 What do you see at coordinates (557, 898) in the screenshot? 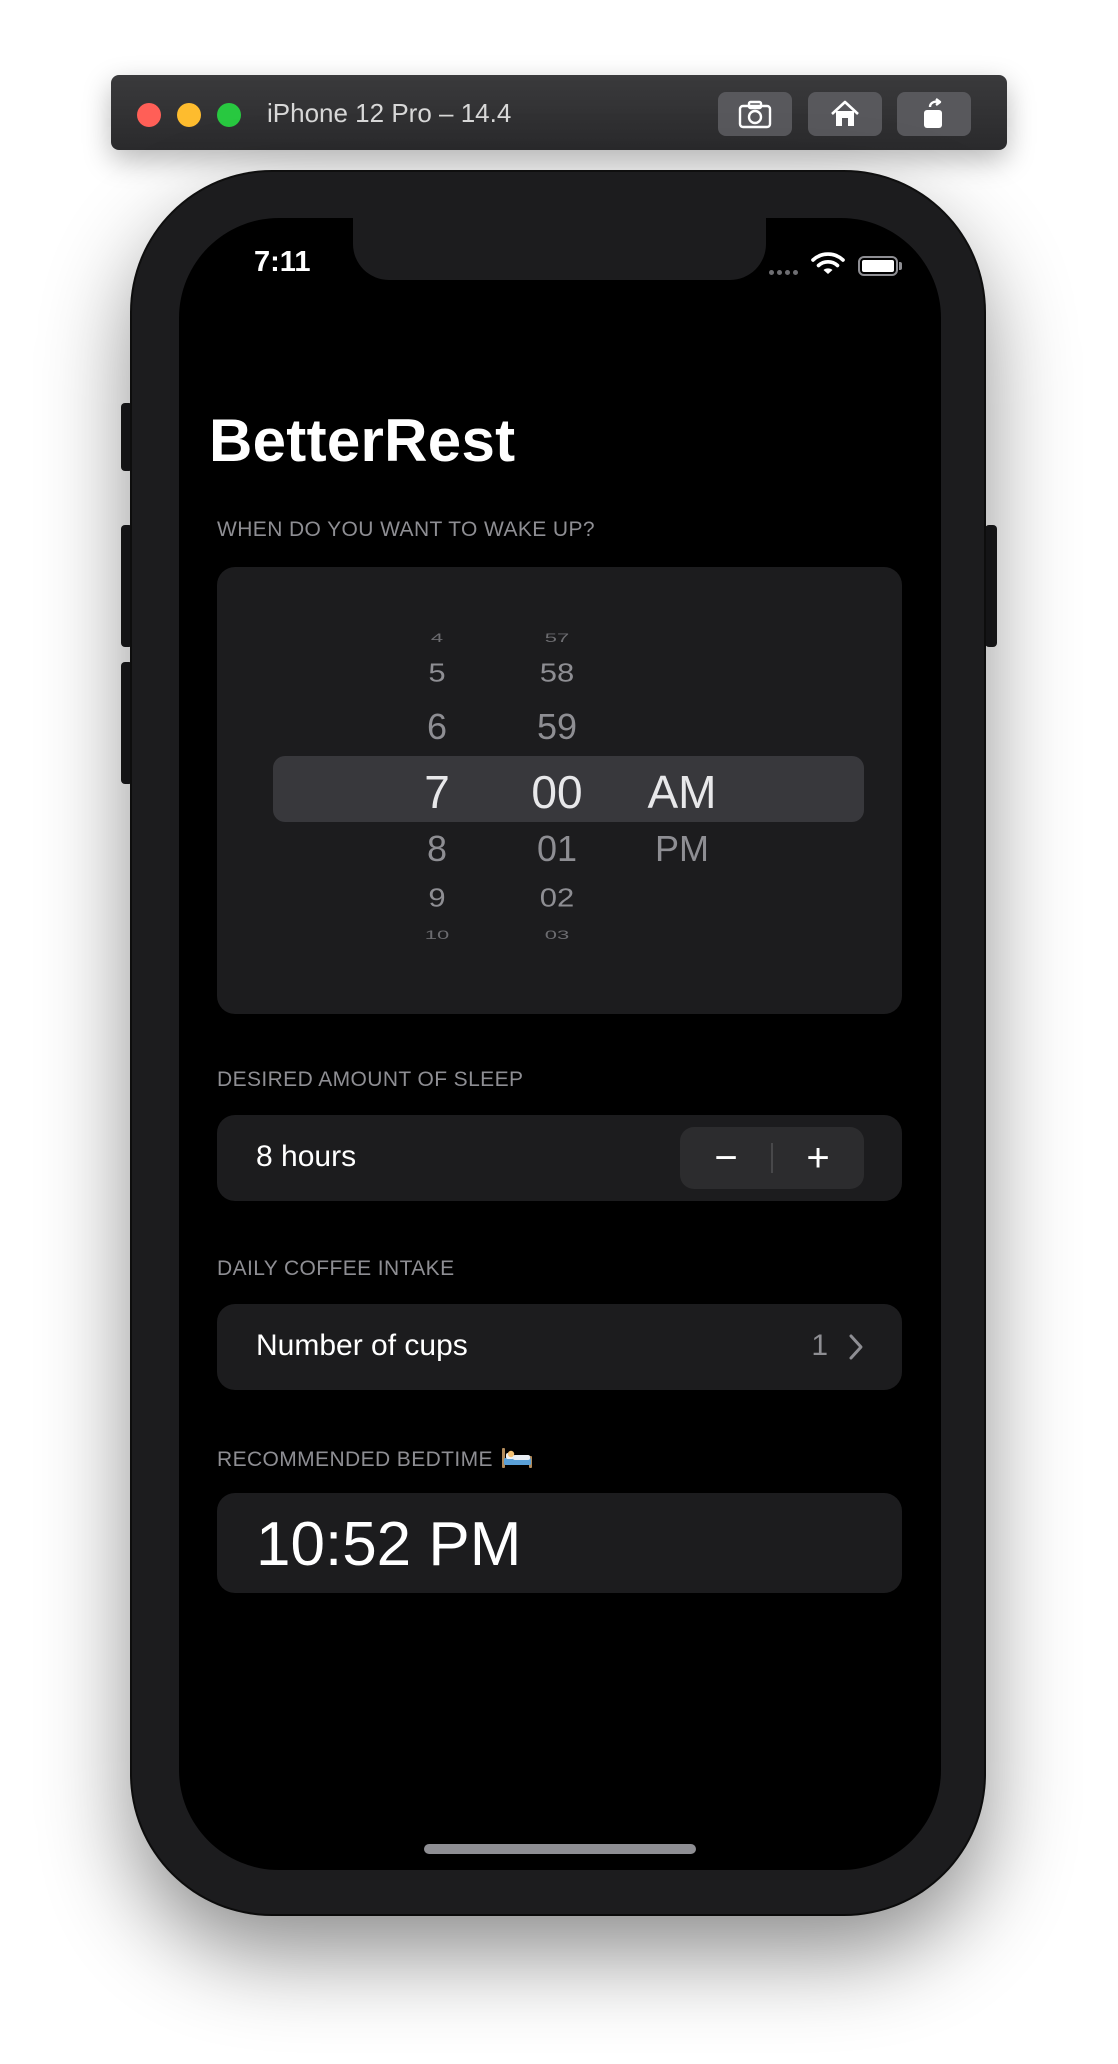
I see `minute-option: 02` at bounding box center [557, 898].